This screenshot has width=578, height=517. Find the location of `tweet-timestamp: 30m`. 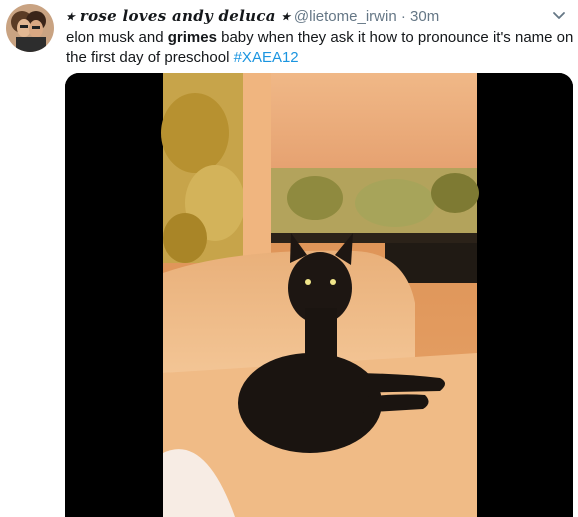

tweet-timestamp: 30m is located at coordinates (424, 16).